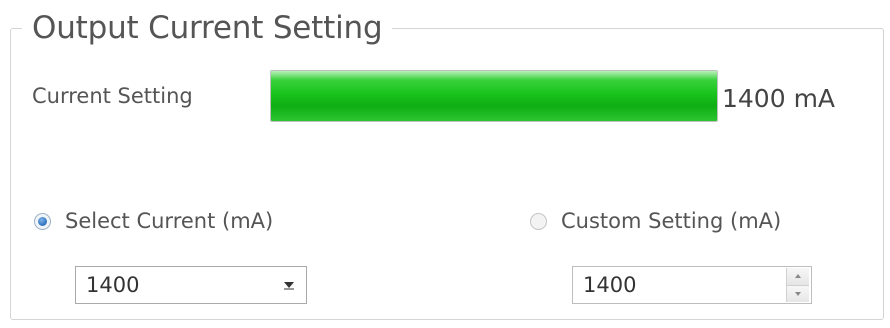  What do you see at coordinates (191, 285) in the screenshot?
I see `select-current-dropdown: 1400` at bounding box center [191, 285].